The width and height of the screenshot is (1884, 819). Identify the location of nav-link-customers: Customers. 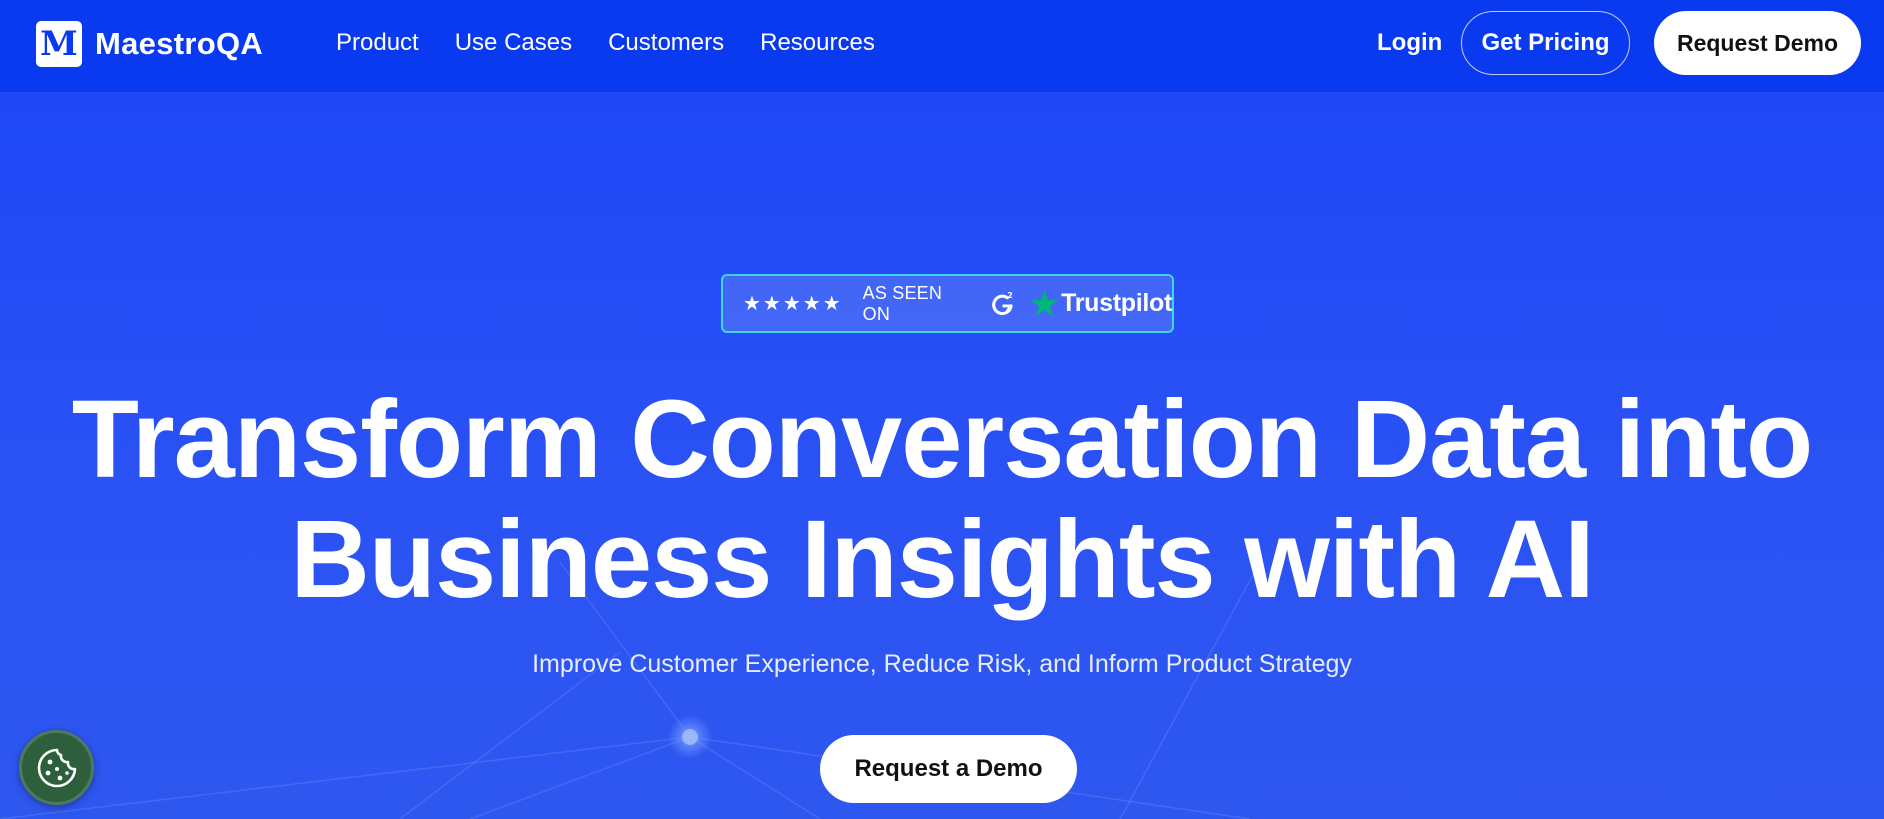
(666, 43).